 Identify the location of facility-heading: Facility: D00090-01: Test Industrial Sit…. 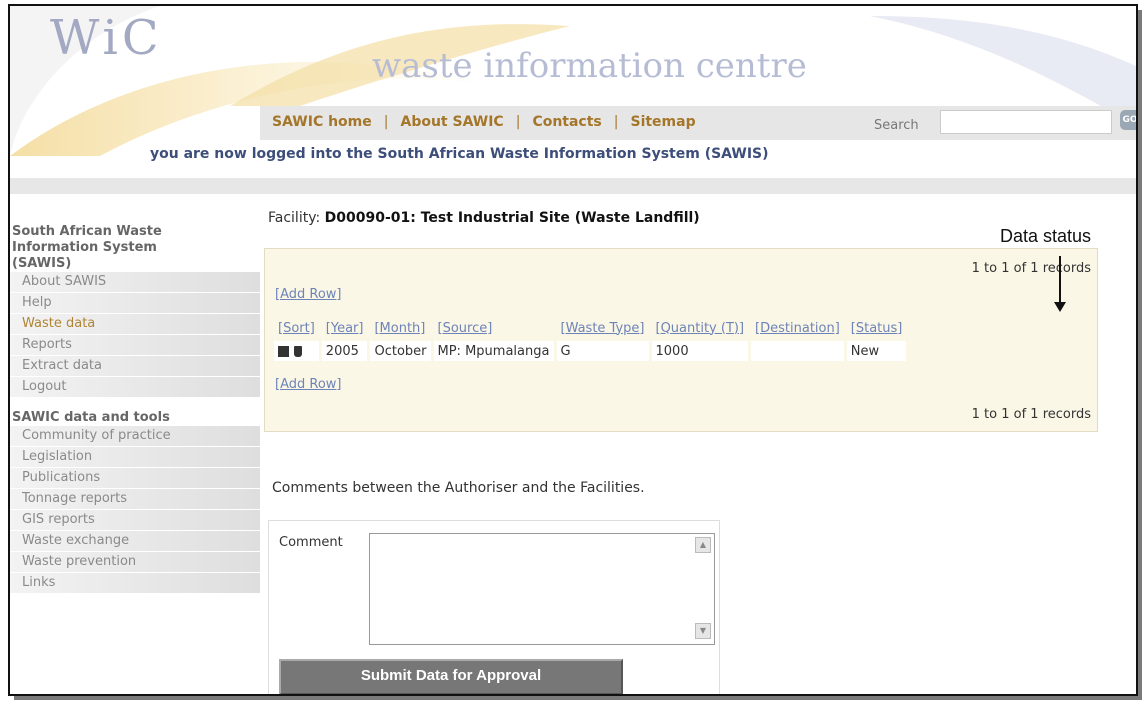
(484, 218).